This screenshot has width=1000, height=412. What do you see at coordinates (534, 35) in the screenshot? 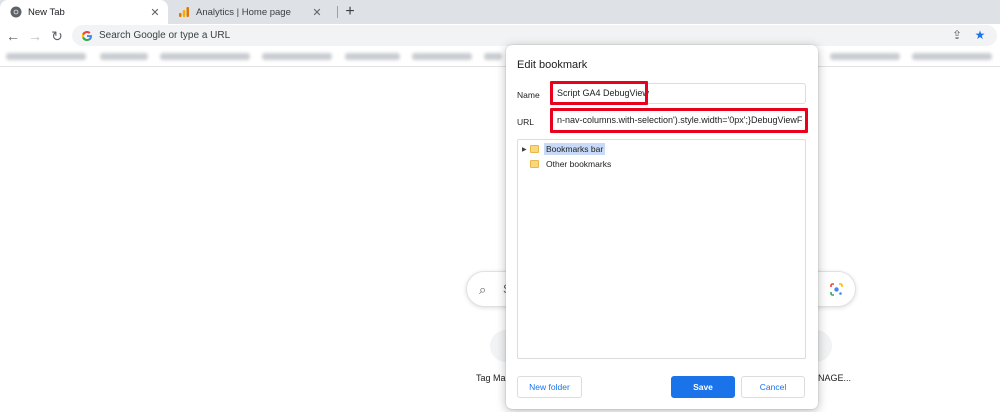
I see `omnibox: Search Google or type a URL` at bounding box center [534, 35].